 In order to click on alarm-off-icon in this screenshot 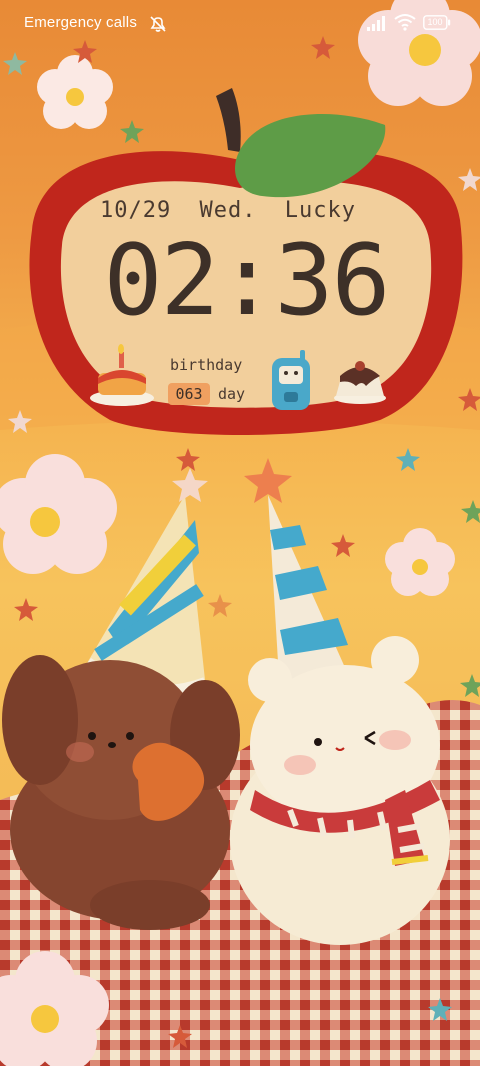, I will do `click(158, 24)`.